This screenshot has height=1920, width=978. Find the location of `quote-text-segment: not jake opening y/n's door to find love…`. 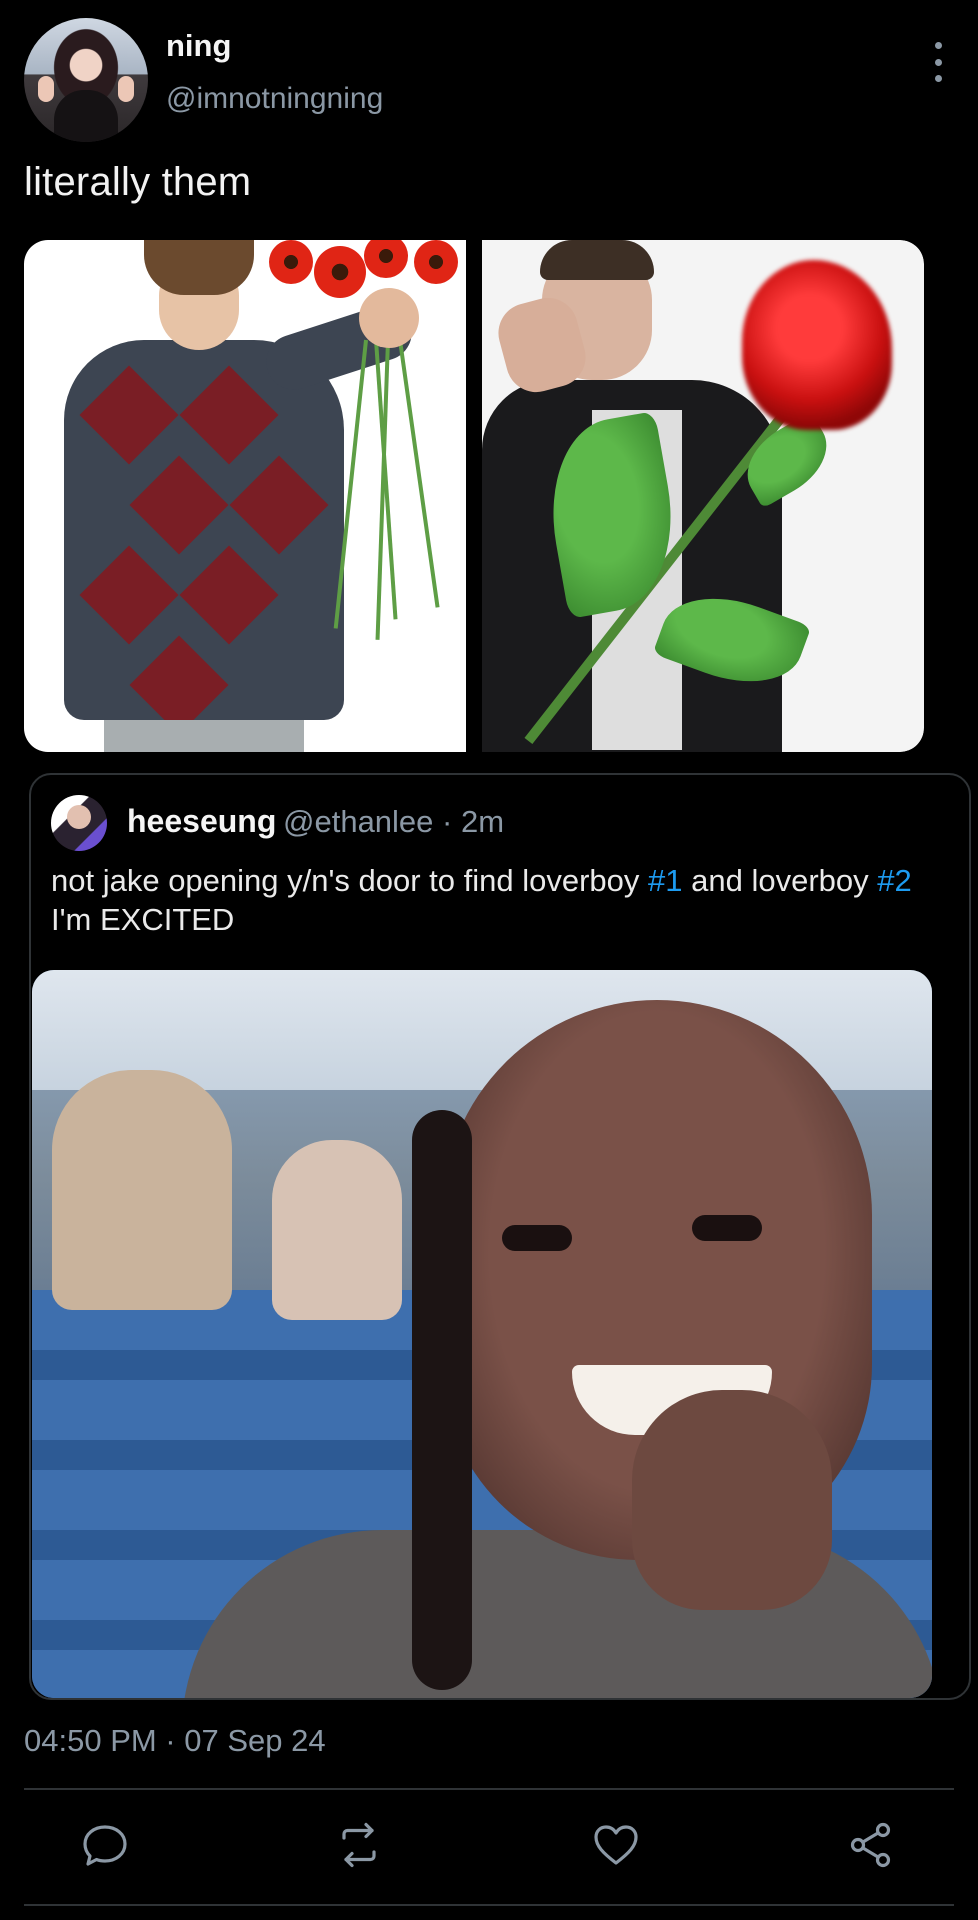

quote-text-segment: not jake opening y/n's door to find love… is located at coordinates (350, 880).